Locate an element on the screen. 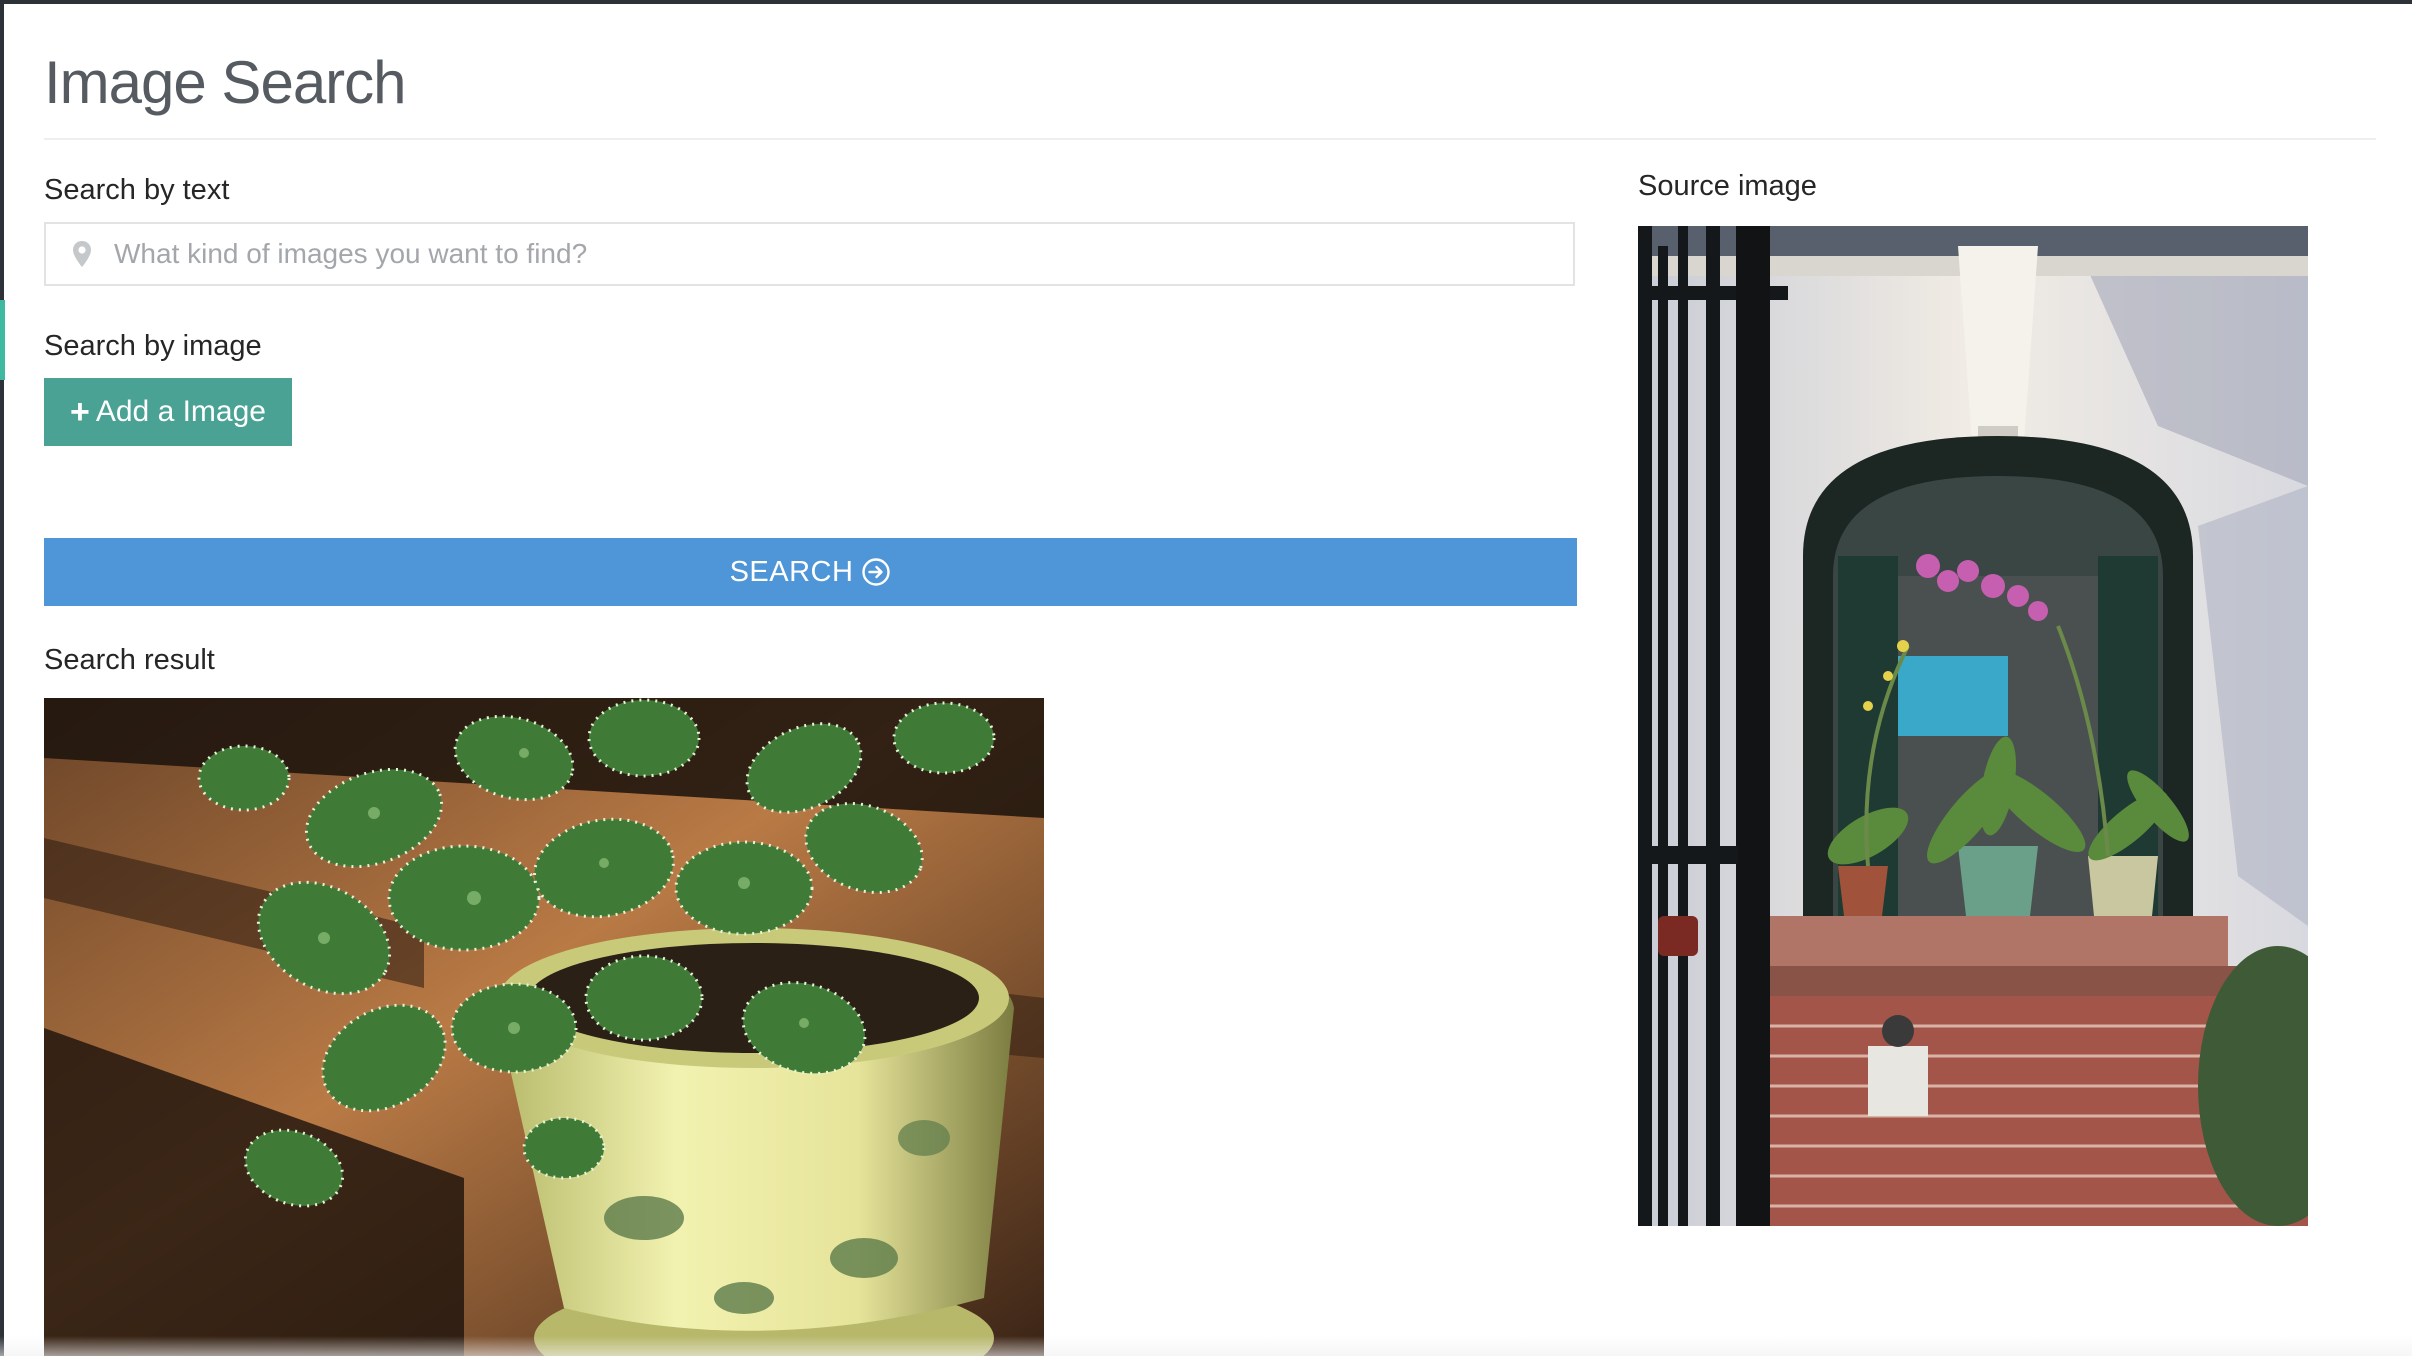  search-button-label: SEARCH is located at coordinates (791, 571).